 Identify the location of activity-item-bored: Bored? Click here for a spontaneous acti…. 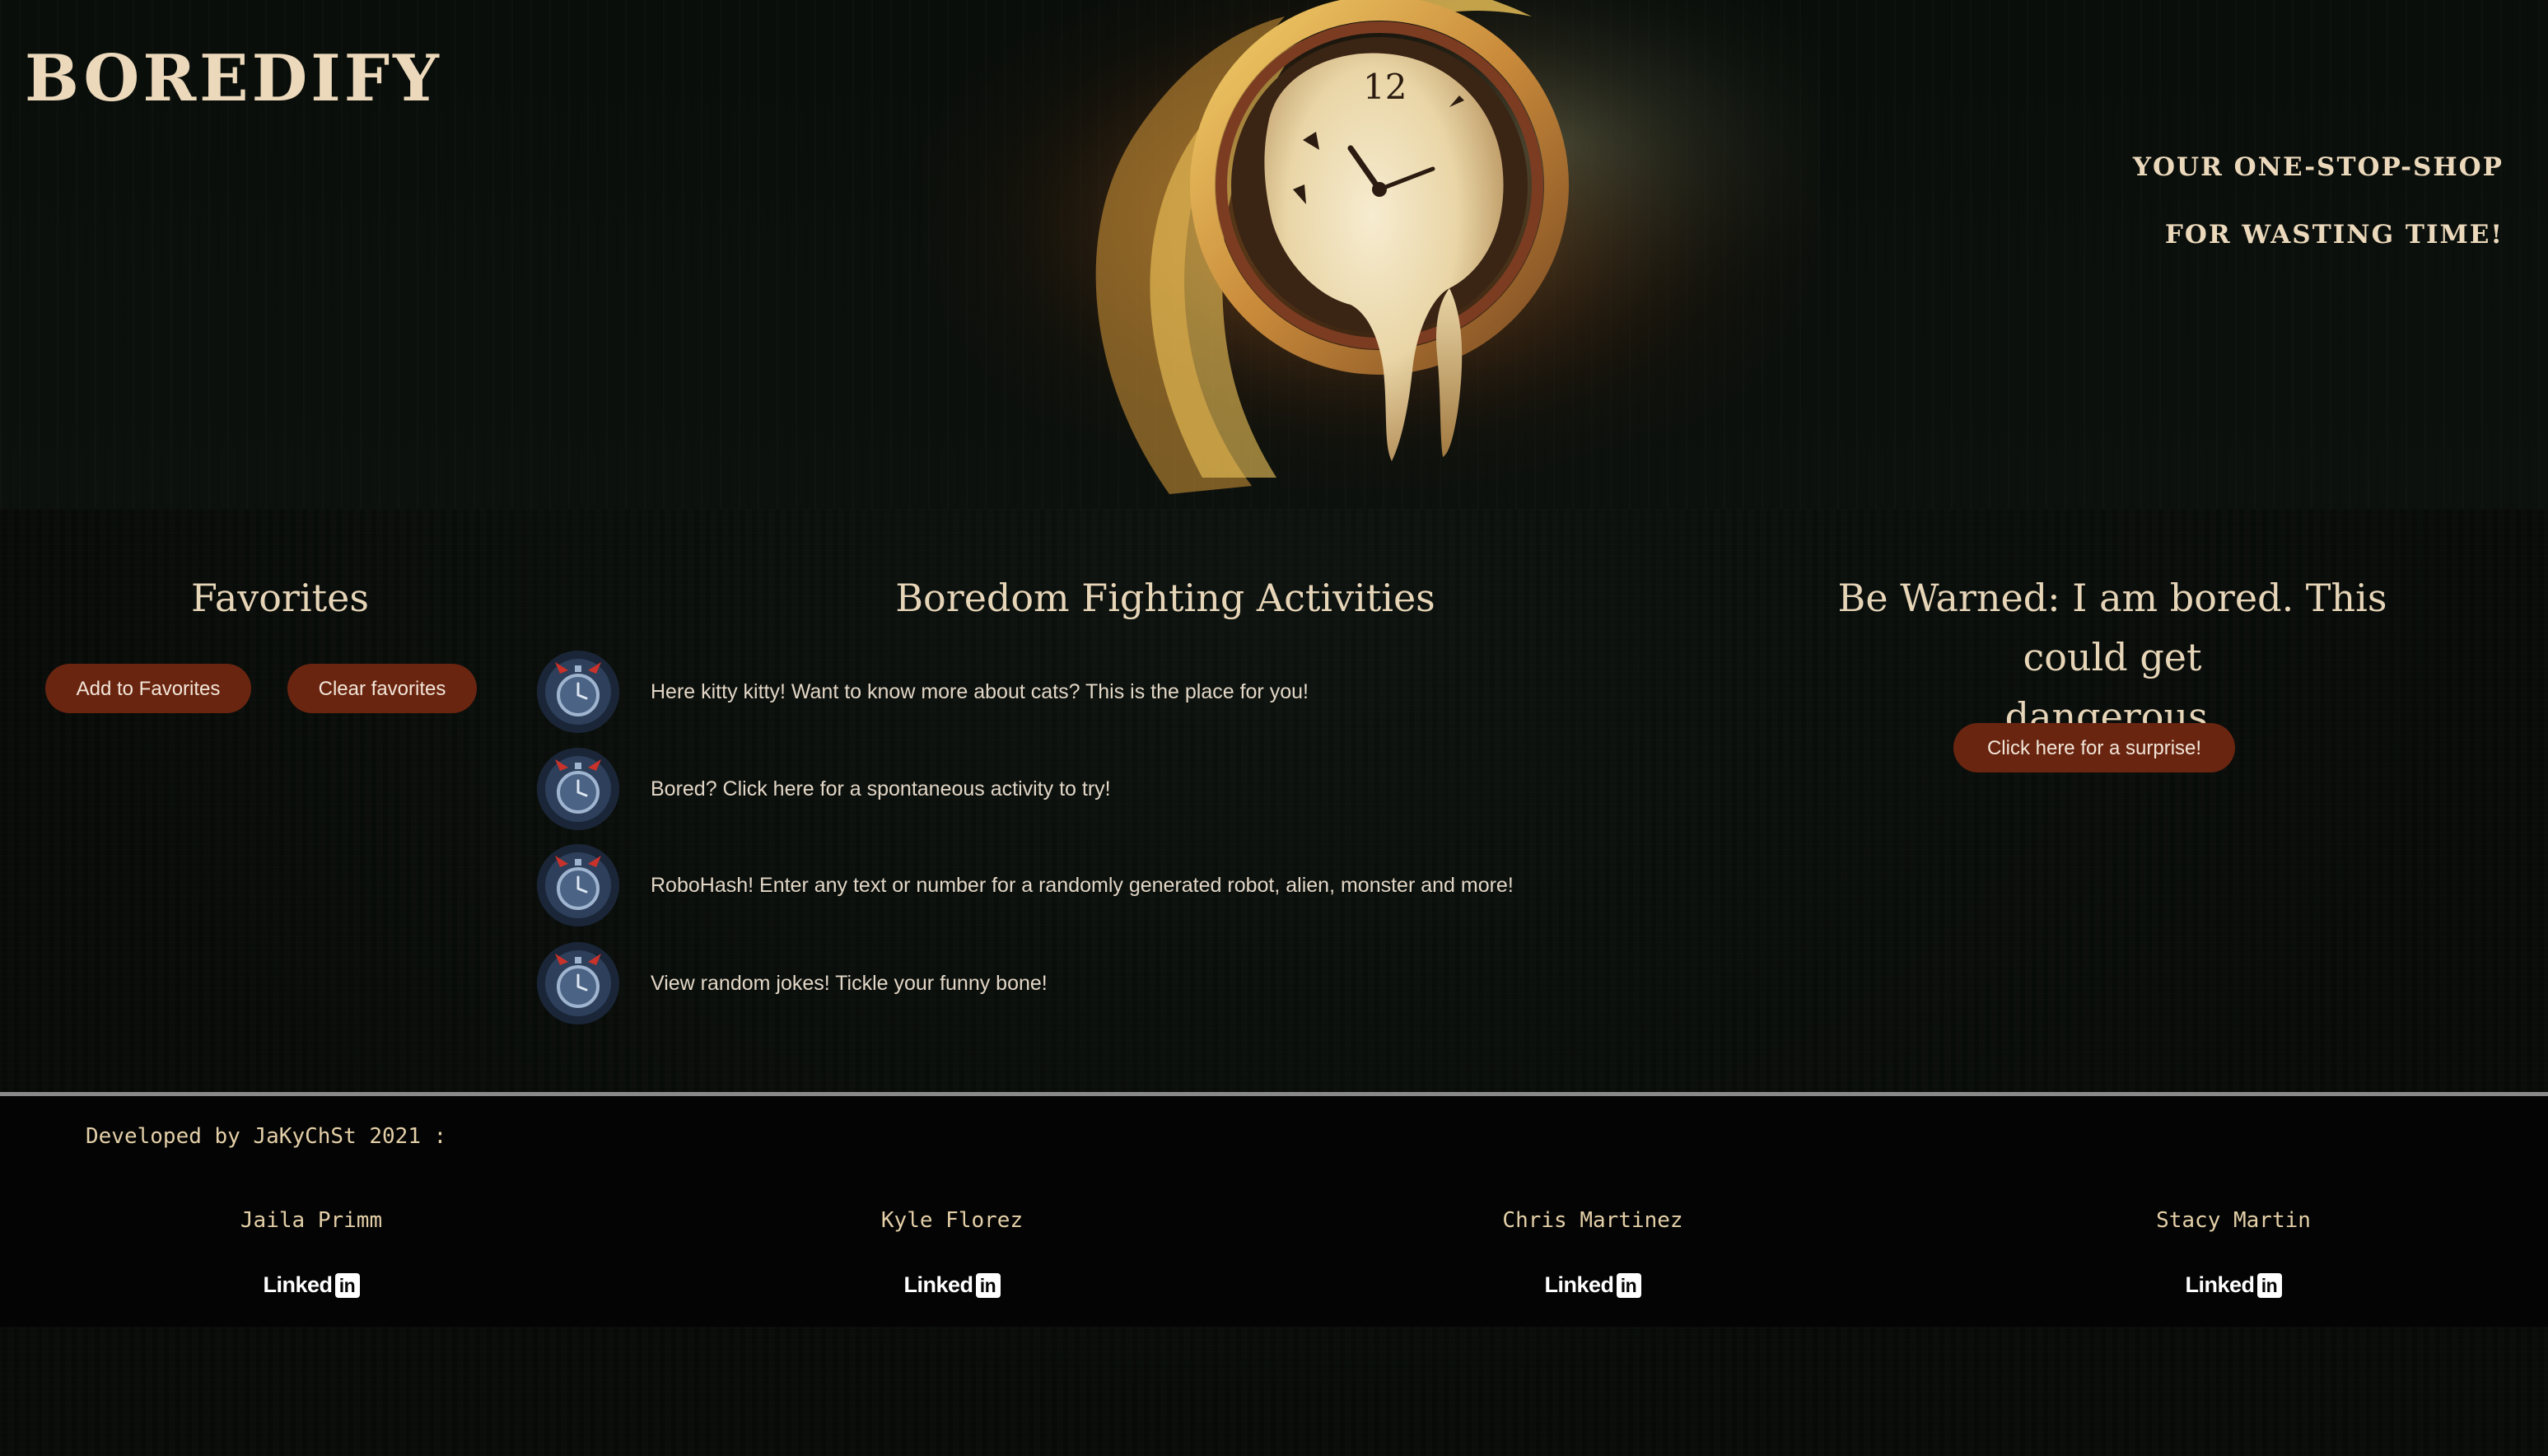
(1070, 789).